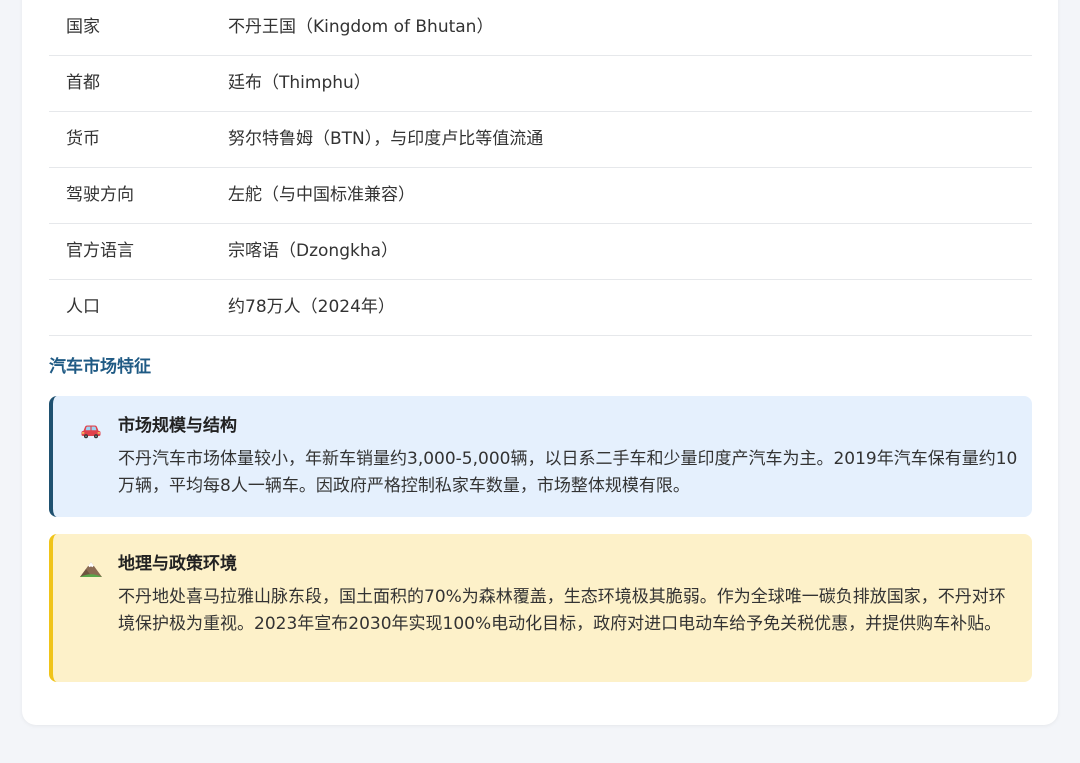 The image size is (1080, 763). I want to click on row-label: 货币, so click(83, 139).